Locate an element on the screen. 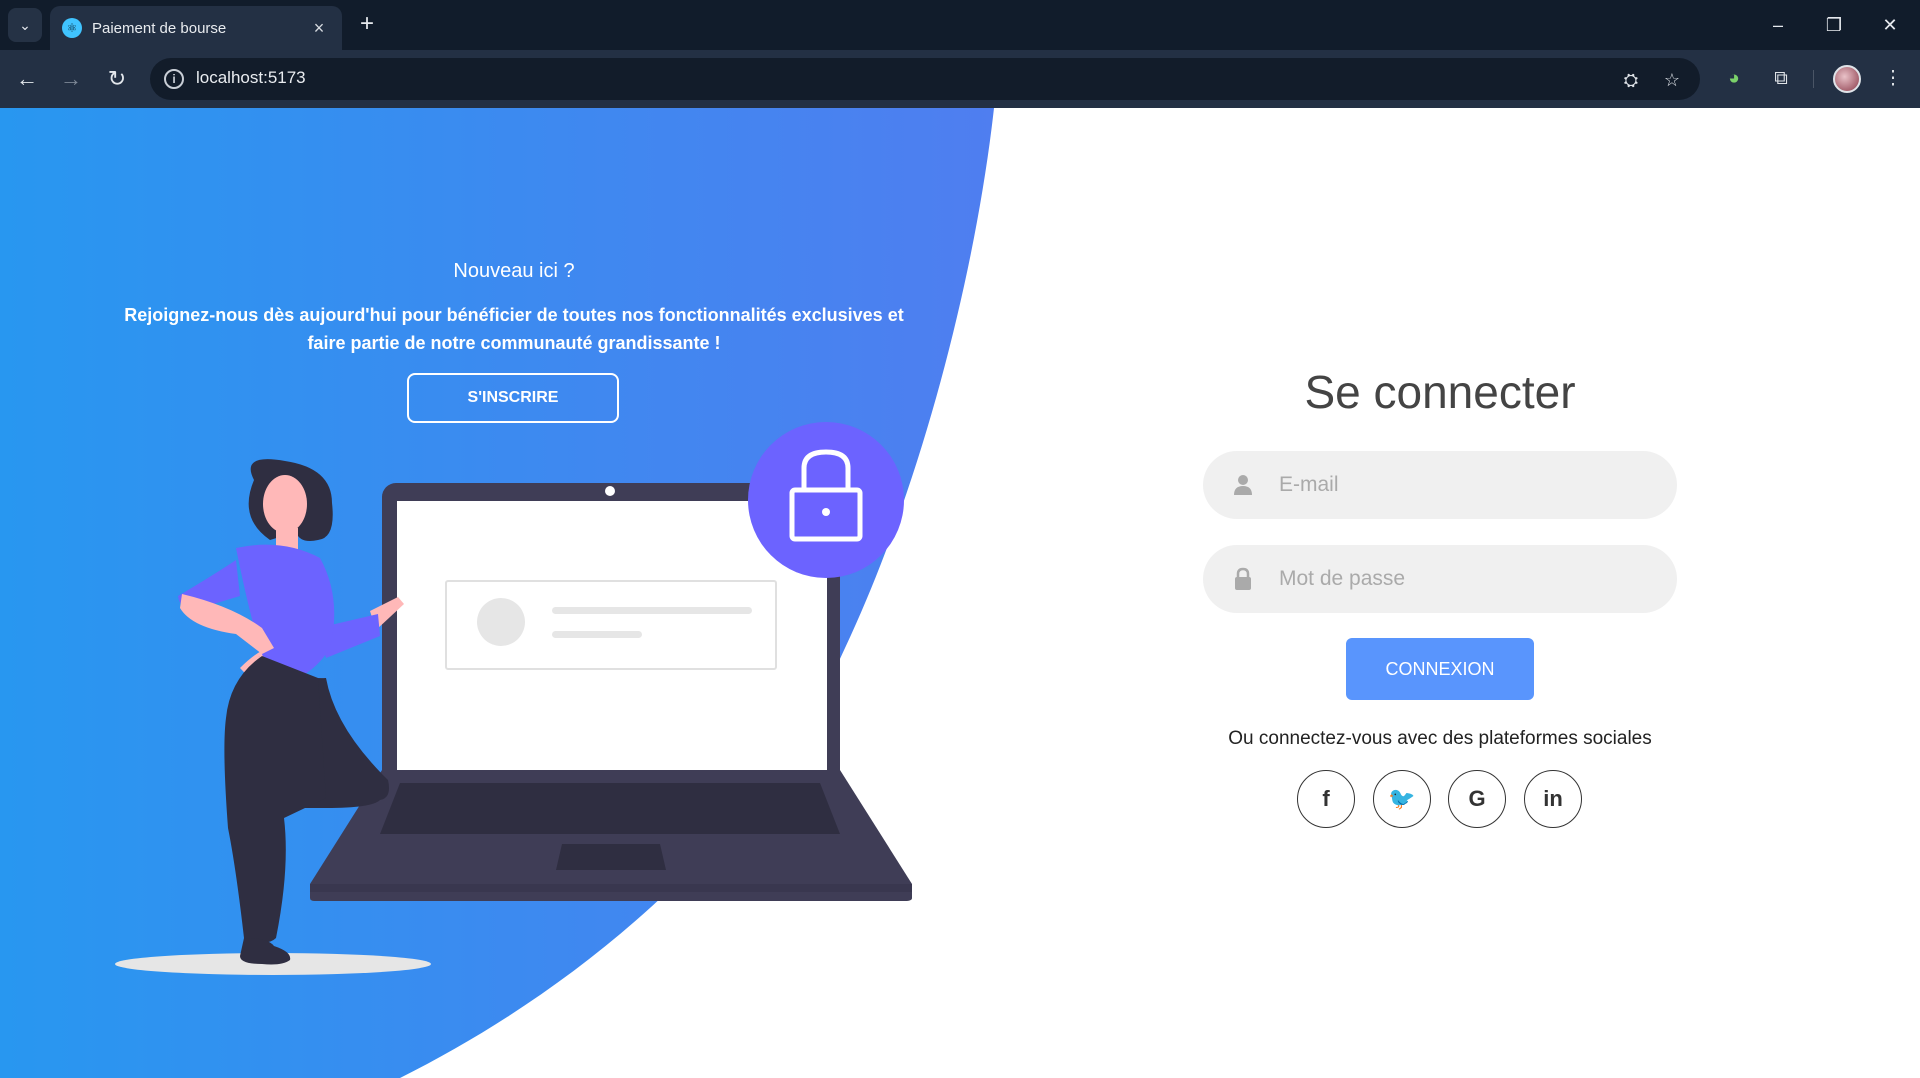 Image resolution: width=1920 pixels, height=1078 pixels. url-text: localhost:5173 is located at coordinates (251, 77).